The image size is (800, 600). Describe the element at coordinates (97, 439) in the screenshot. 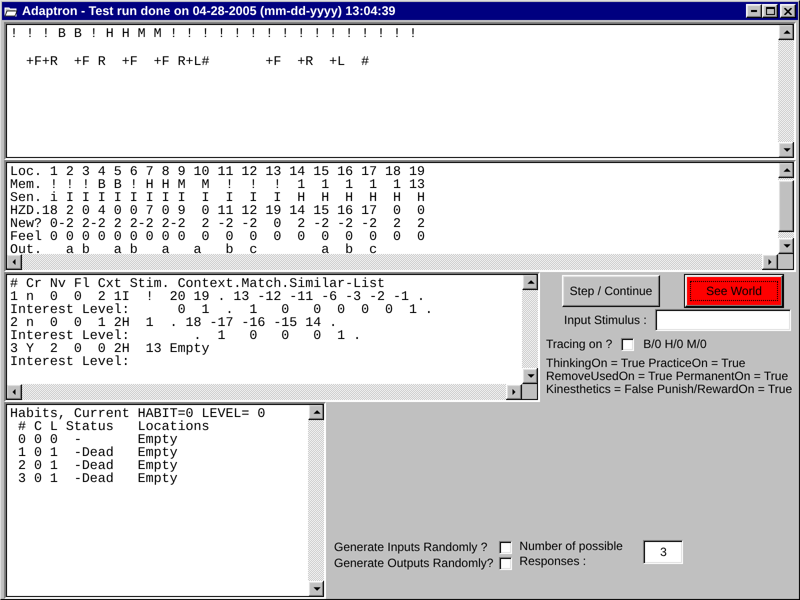

I see `text-line: 0 0 0 - Empty` at that location.